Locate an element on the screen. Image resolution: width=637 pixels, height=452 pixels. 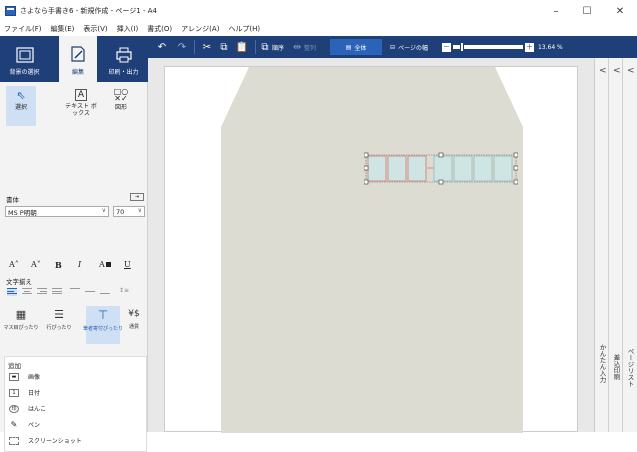
add-pen-item: ✎ ペン is located at coordinates (24, 424).